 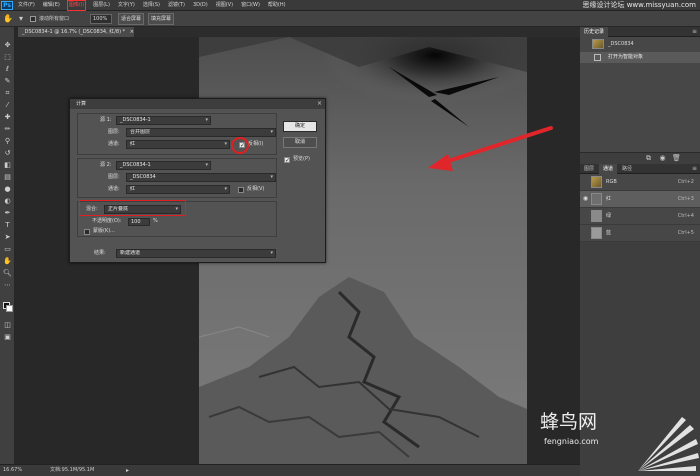 I want to click on opacity-input: 100, so click(x=139, y=222).